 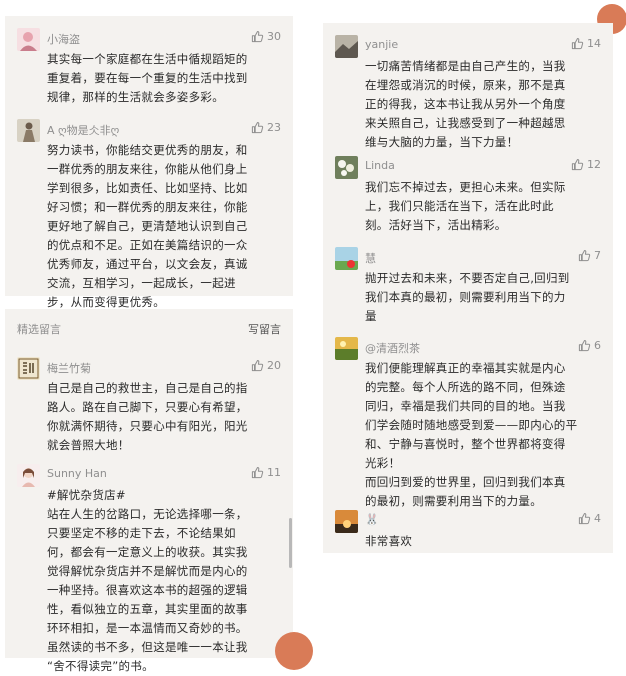 I want to click on like-button: 7, so click(x=589, y=255).